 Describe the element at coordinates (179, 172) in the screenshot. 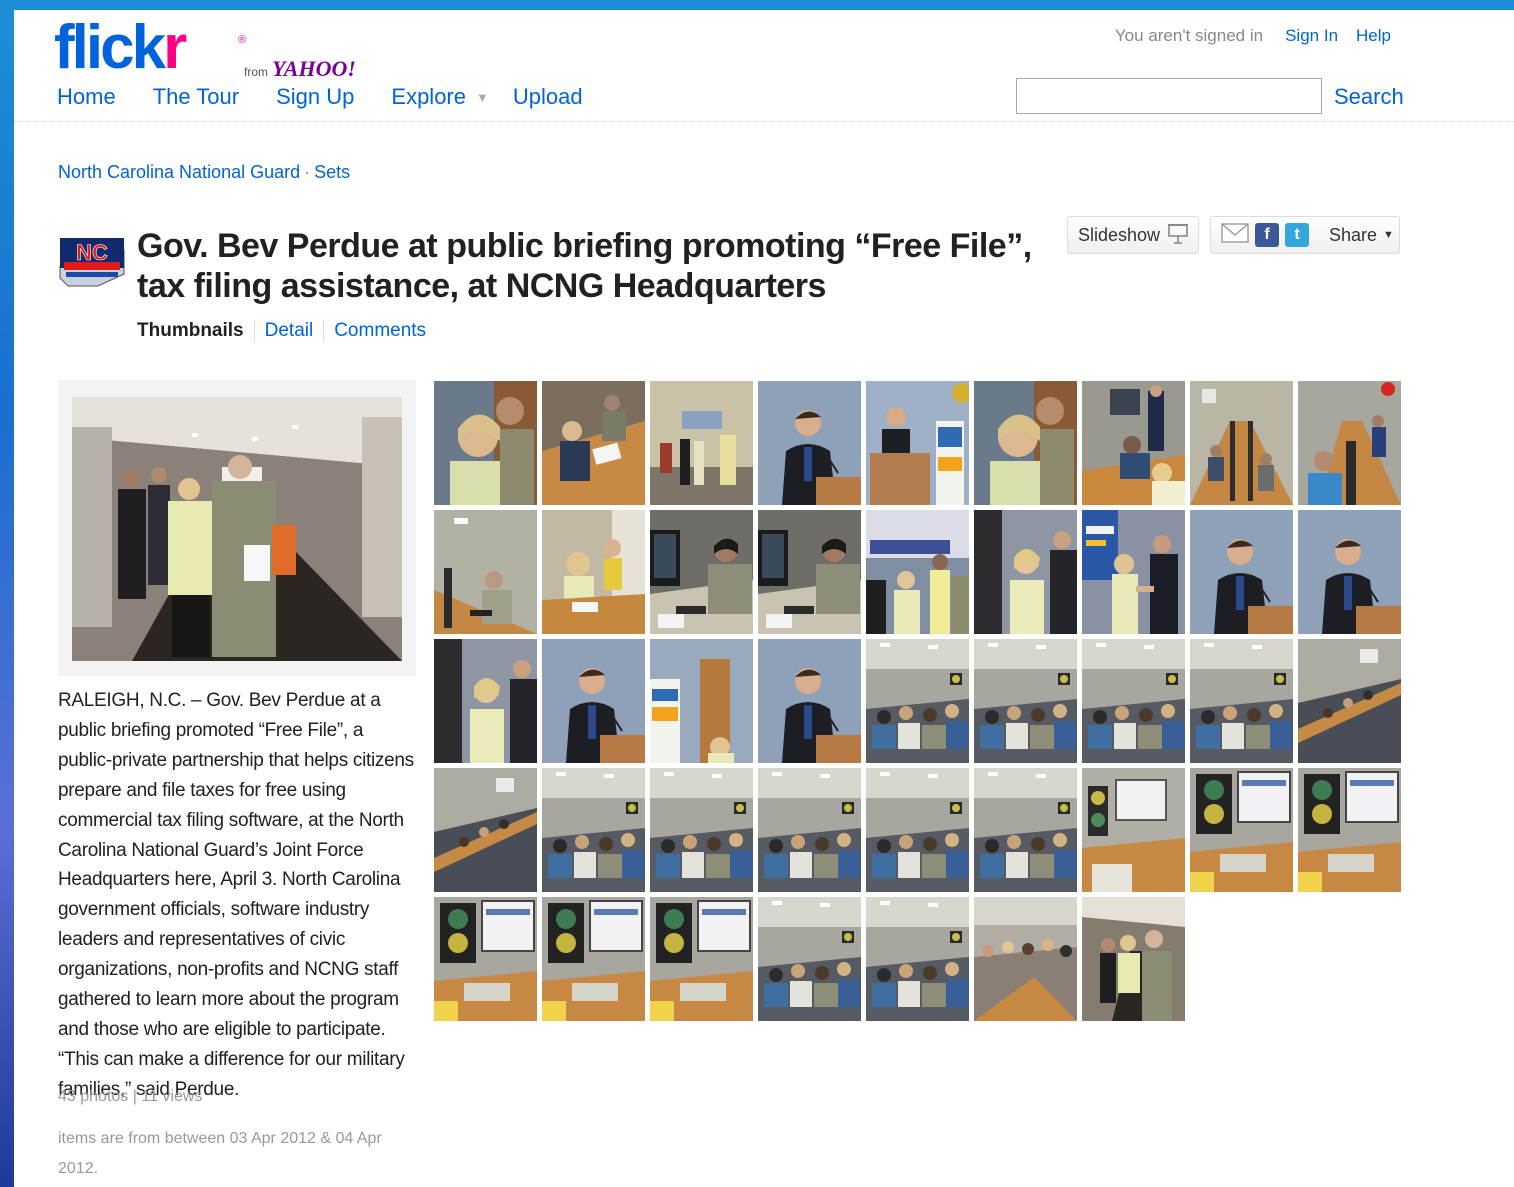

I see `breadcrumb-owner: North Carolina National Guard` at that location.